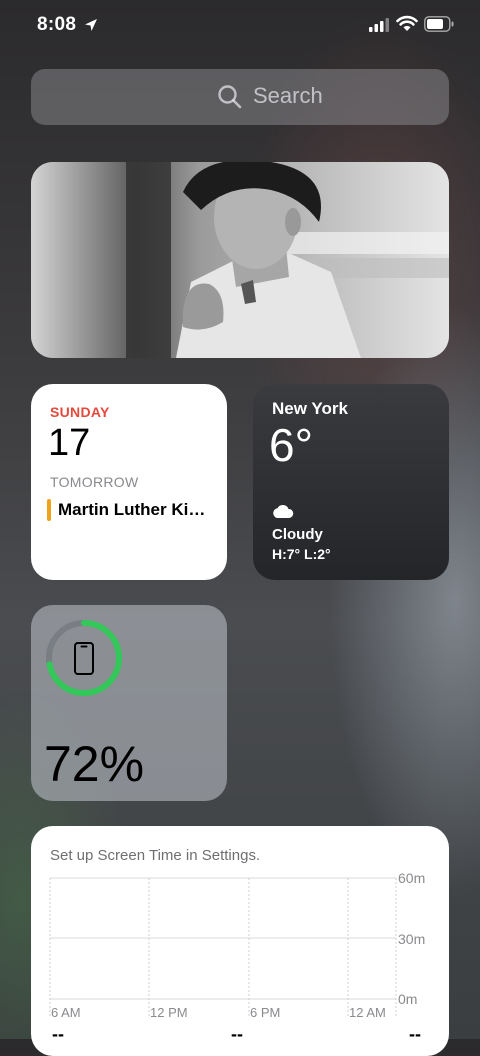  I want to click on y-tick-label: 0m, so click(407, 999).